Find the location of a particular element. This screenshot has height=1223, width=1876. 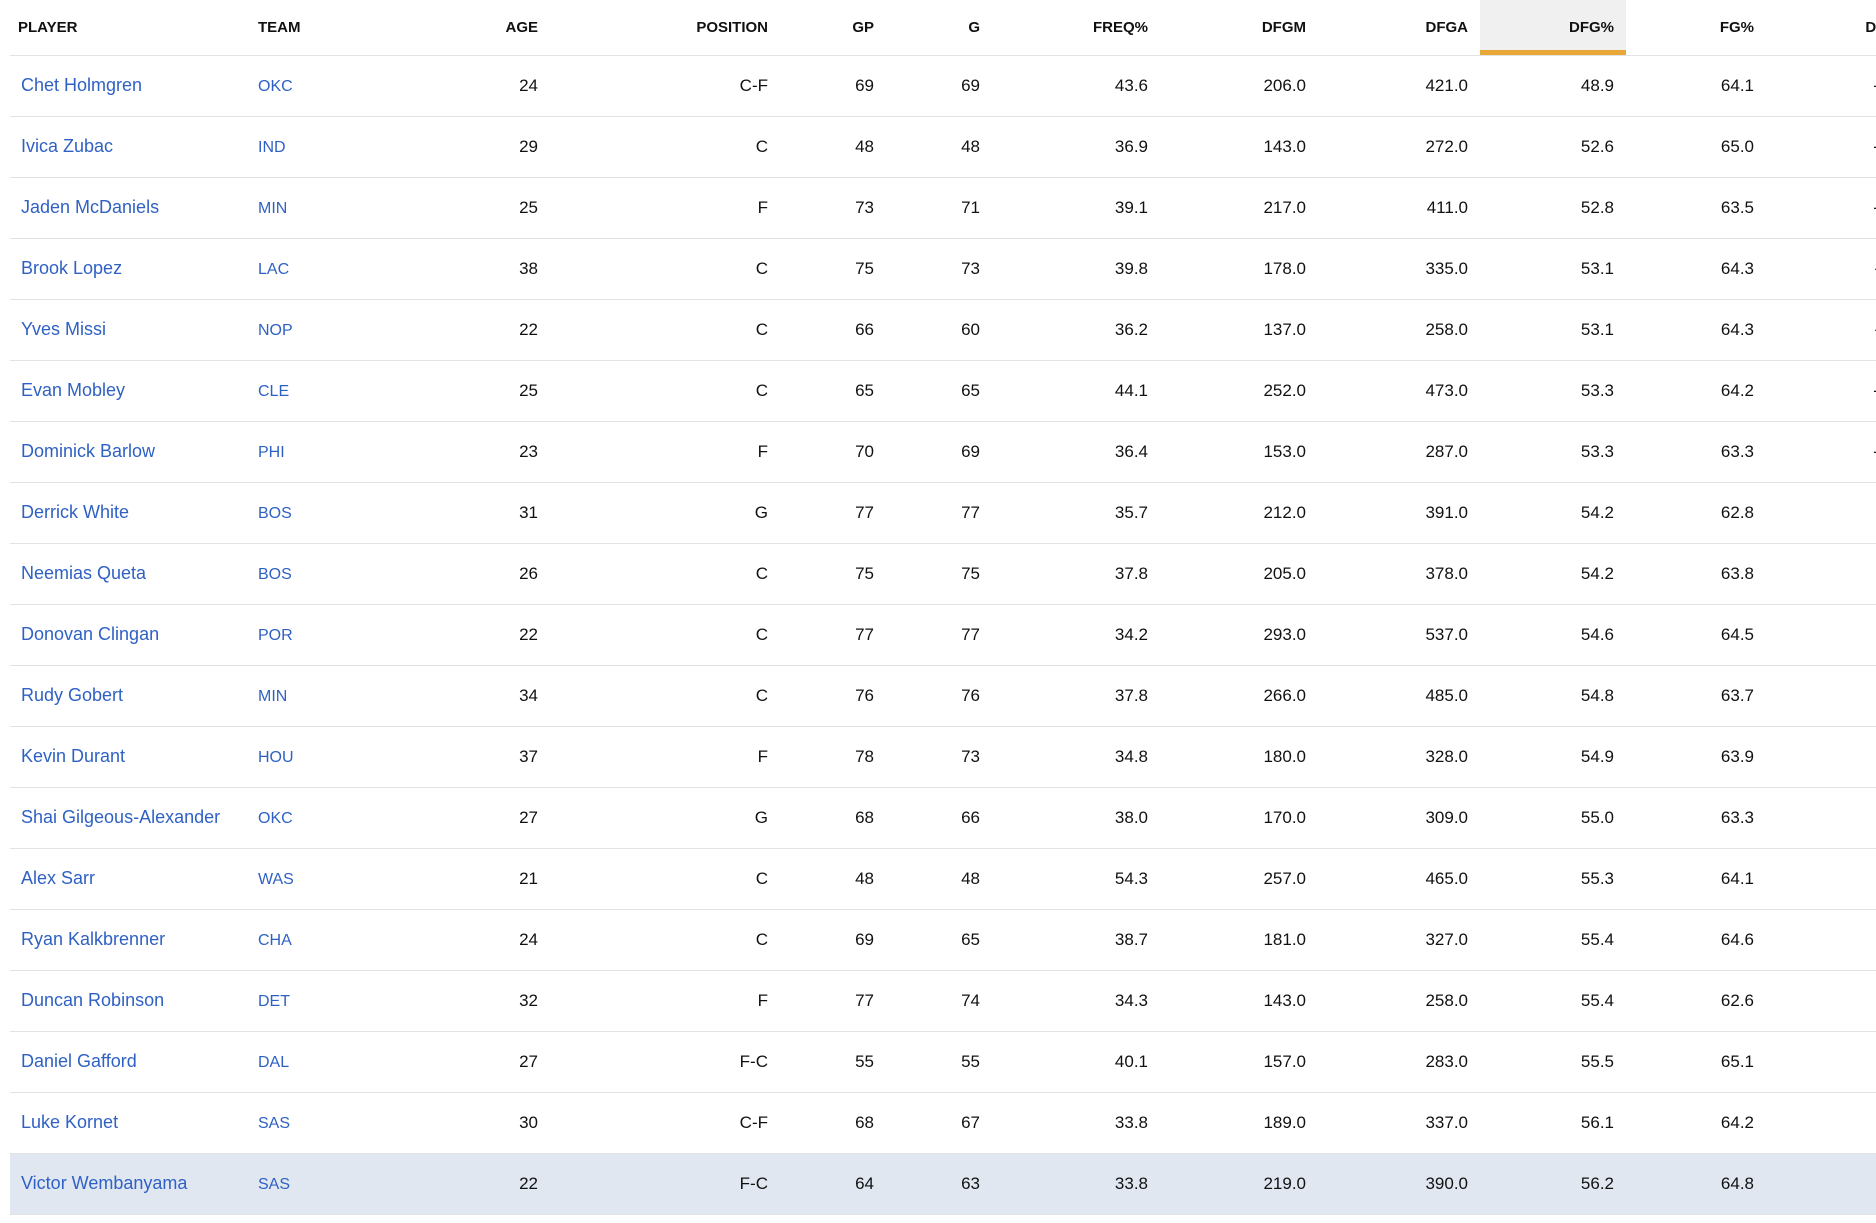

team-link: CHA is located at coordinates (275, 940).